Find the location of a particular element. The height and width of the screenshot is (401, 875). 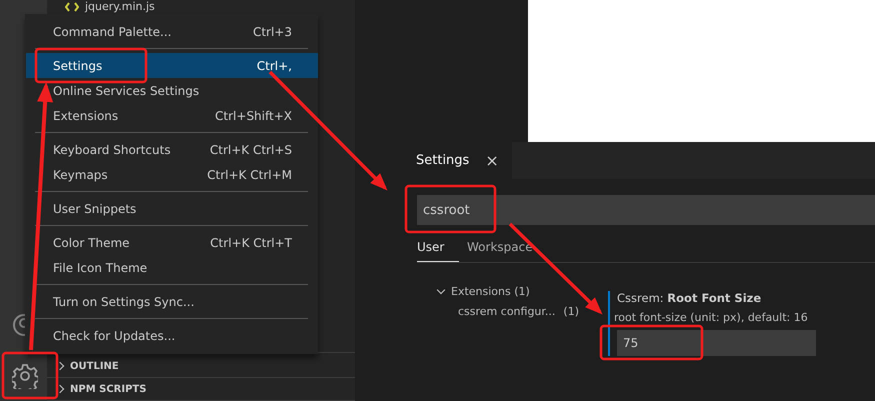

setting-title: Cssrem: Root Font Size is located at coordinates (689, 298).